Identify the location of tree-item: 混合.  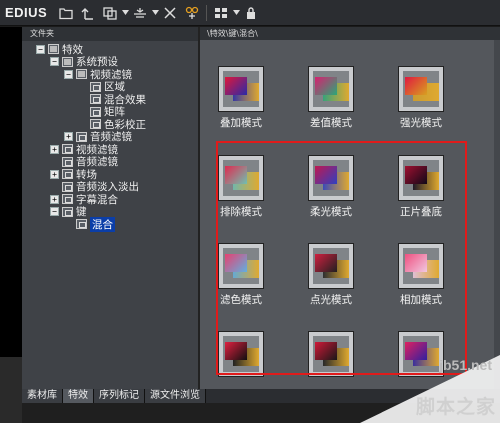
(110, 224).